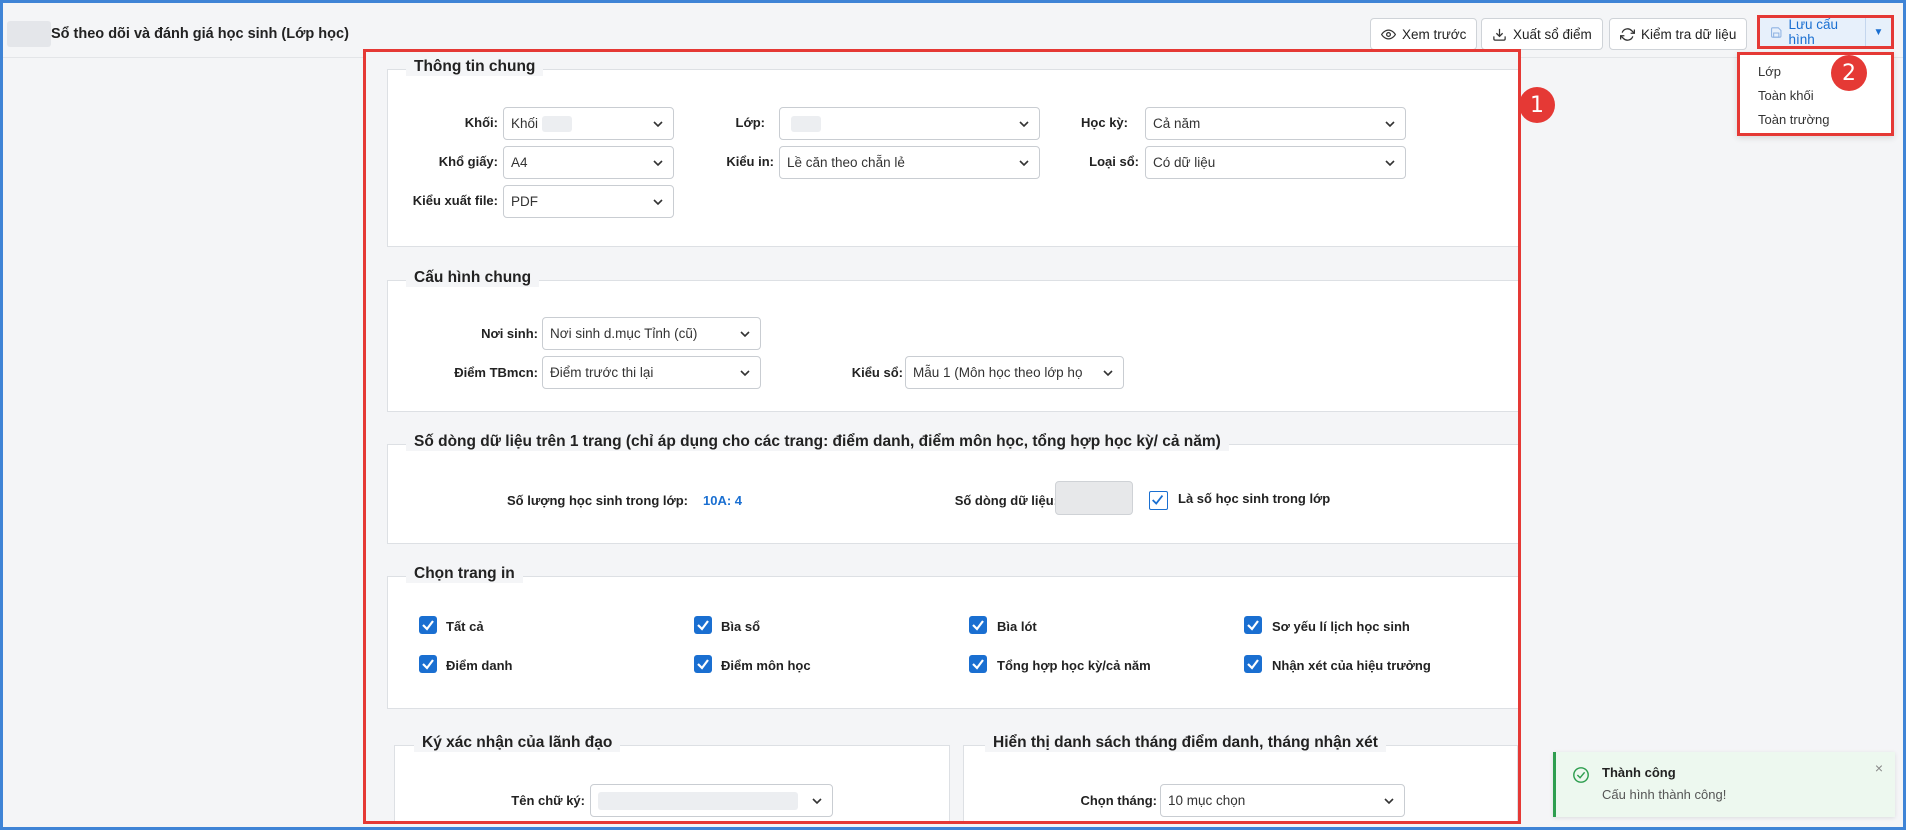 The height and width of the screenshot is (830, 1906). I want to click on download-icon, so click(1499, 34).